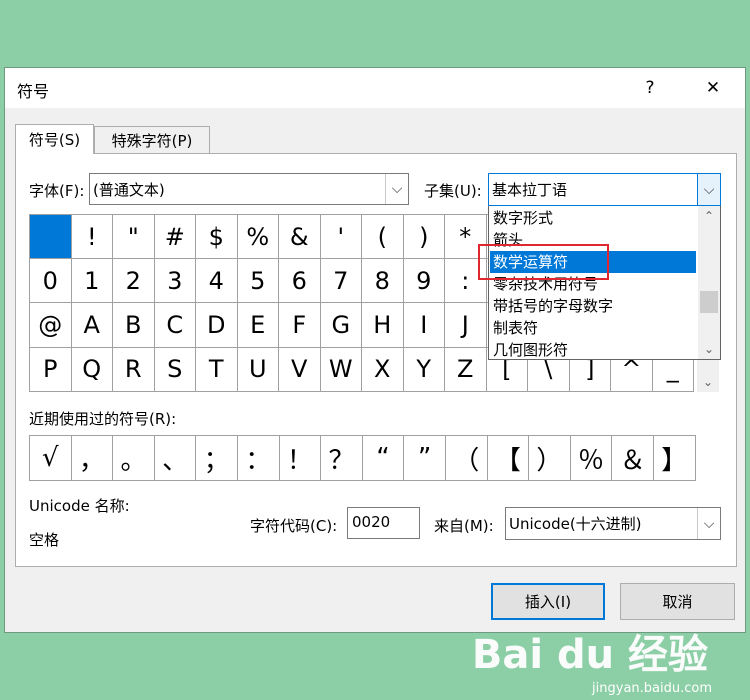 Image resolution: width=750 pixels, height=700 pixels. I want to click on symbol-cell: U, so click(258, 369).